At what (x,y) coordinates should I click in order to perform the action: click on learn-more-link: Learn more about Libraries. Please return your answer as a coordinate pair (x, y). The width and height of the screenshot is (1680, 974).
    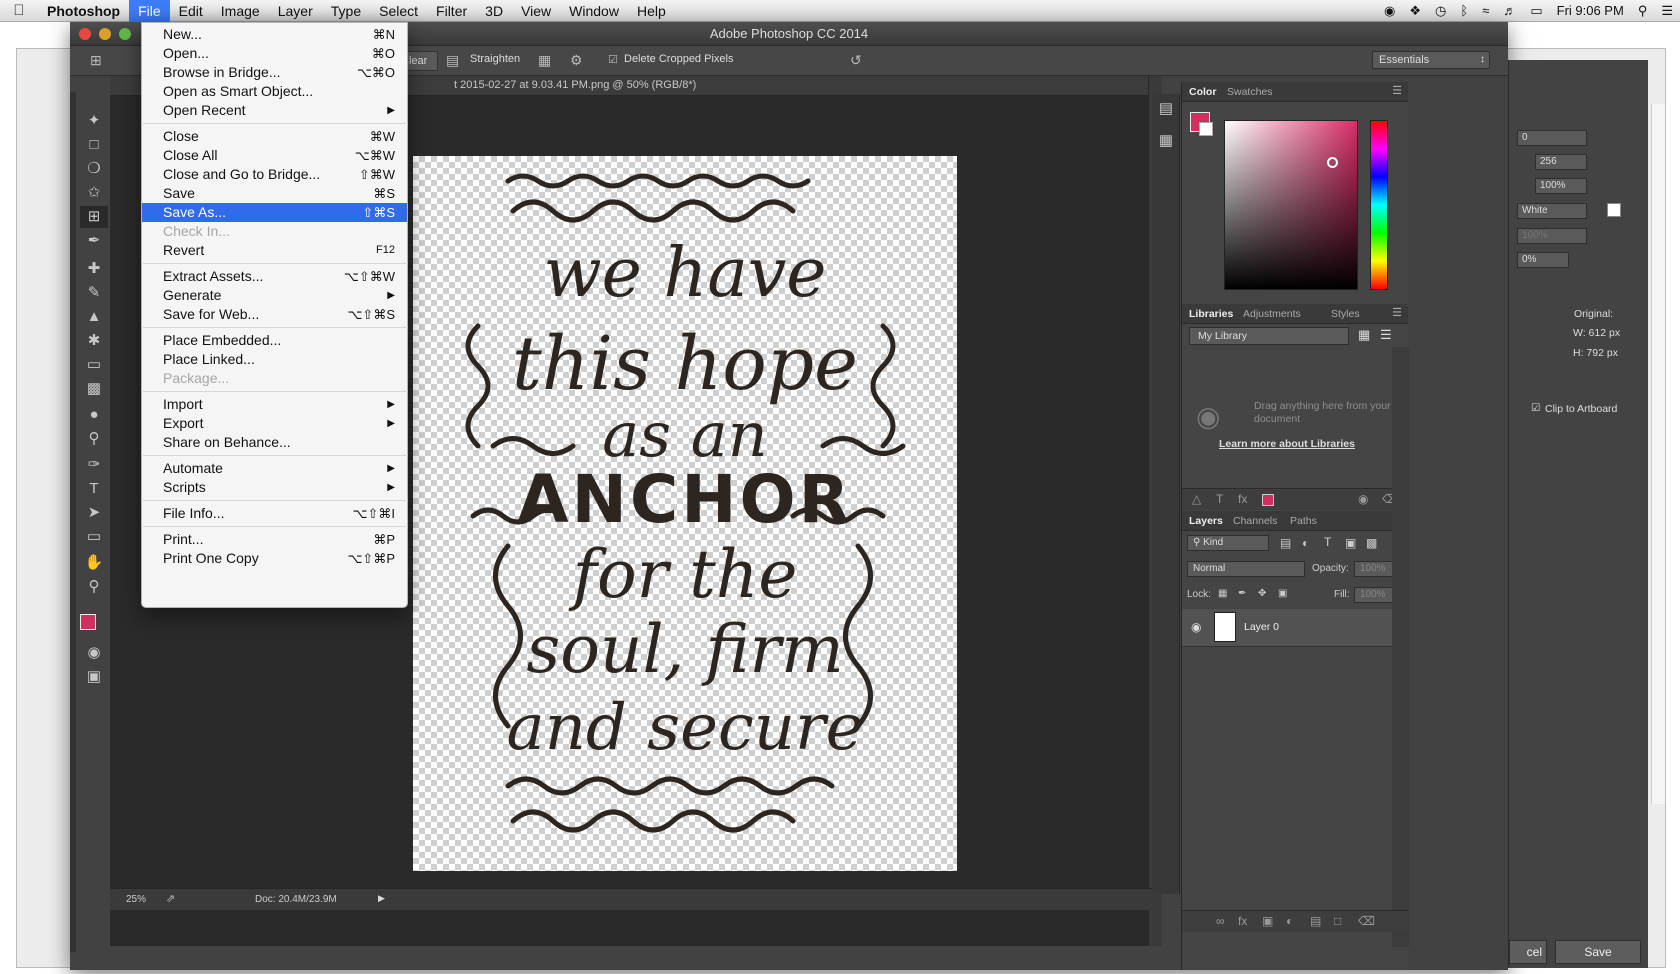
    Looking at the image, I should click on (1287, 444).